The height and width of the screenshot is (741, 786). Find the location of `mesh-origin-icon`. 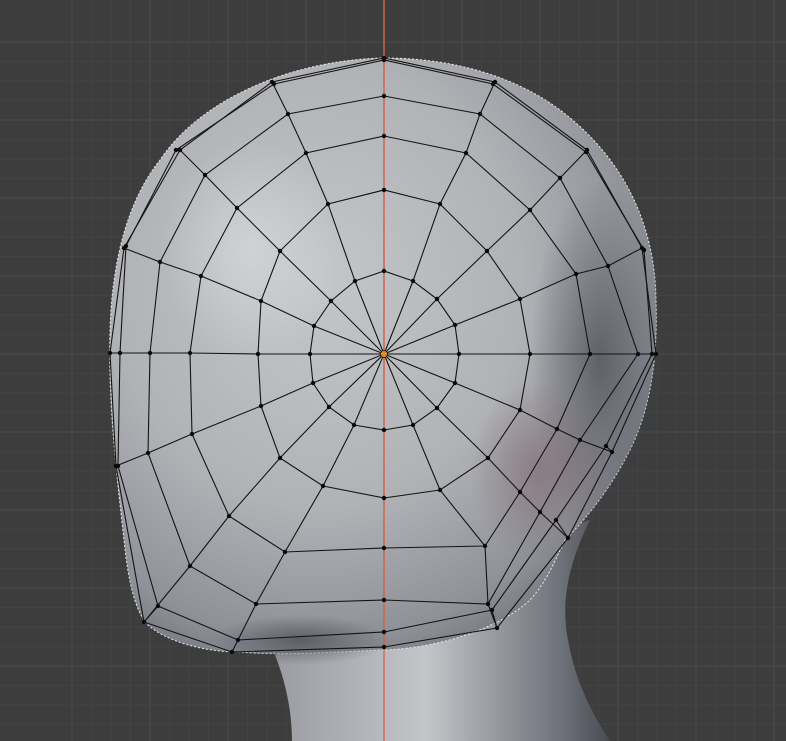

mesh-origin-icon is located at coordinates (384, 354).